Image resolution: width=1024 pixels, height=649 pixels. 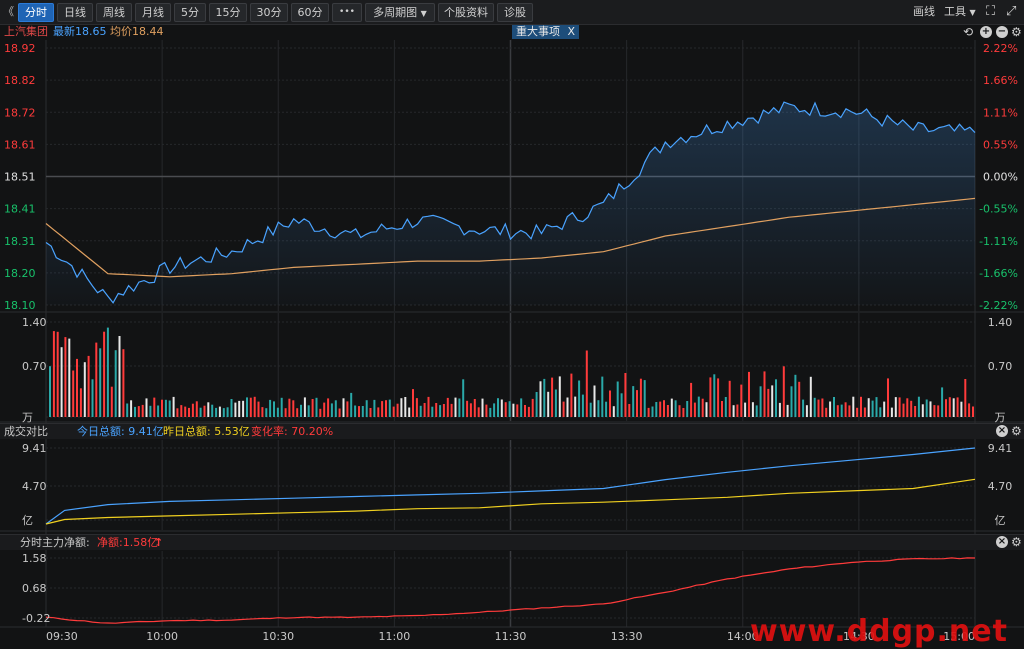 What do you see at coordinates (206, 431) in the screenshot?
I see `yesterday-total: 昨日总额: 5.53亿` at bounding box center [206, 431].